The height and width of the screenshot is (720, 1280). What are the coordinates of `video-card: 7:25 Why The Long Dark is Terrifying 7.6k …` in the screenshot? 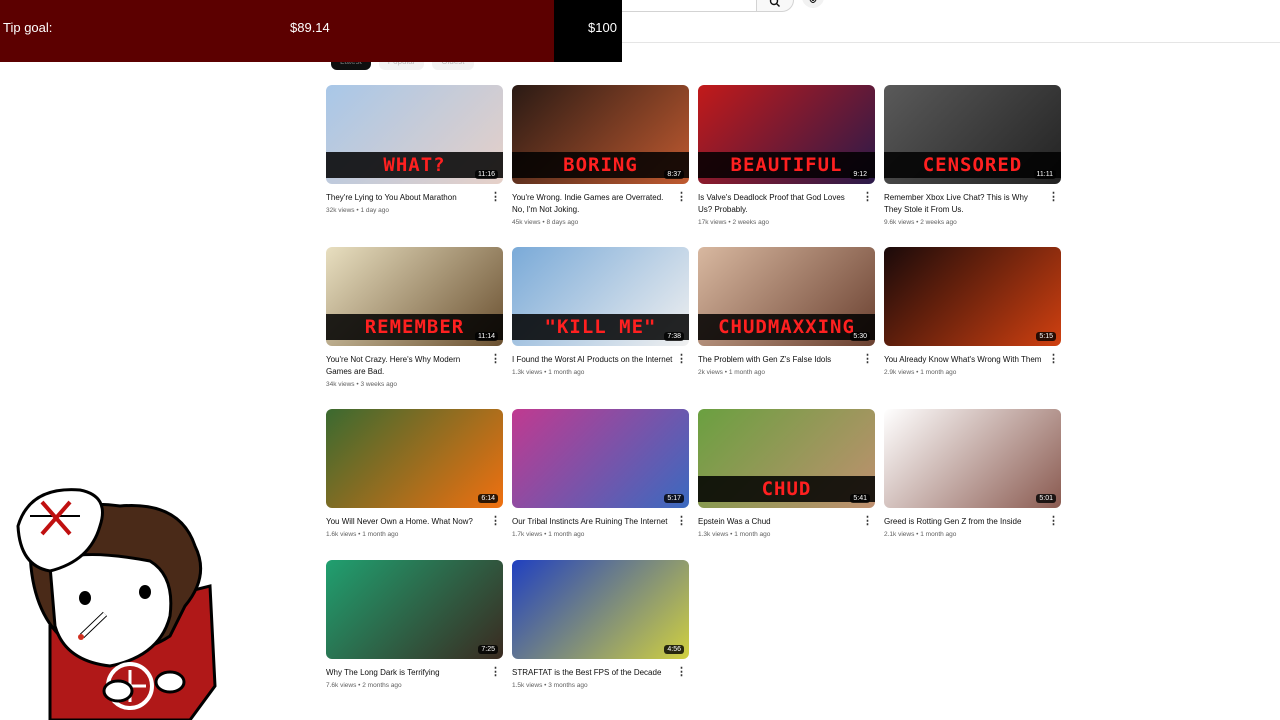 It's located at (414, 624).